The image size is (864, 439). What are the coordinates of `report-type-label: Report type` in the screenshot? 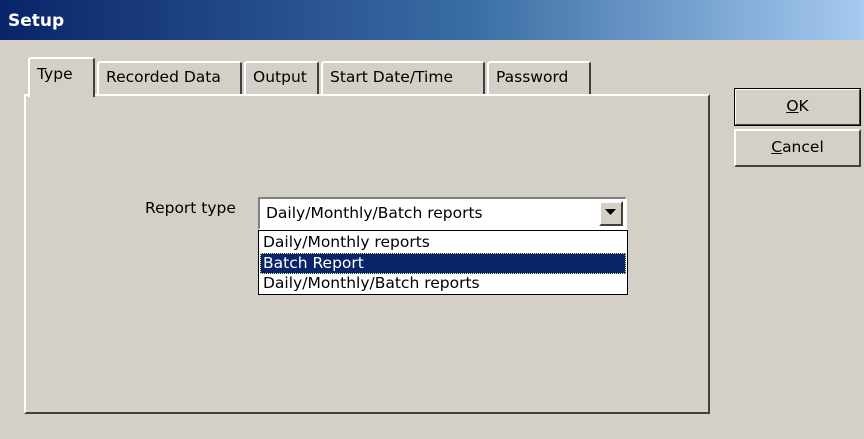 It's located at (190, 208).